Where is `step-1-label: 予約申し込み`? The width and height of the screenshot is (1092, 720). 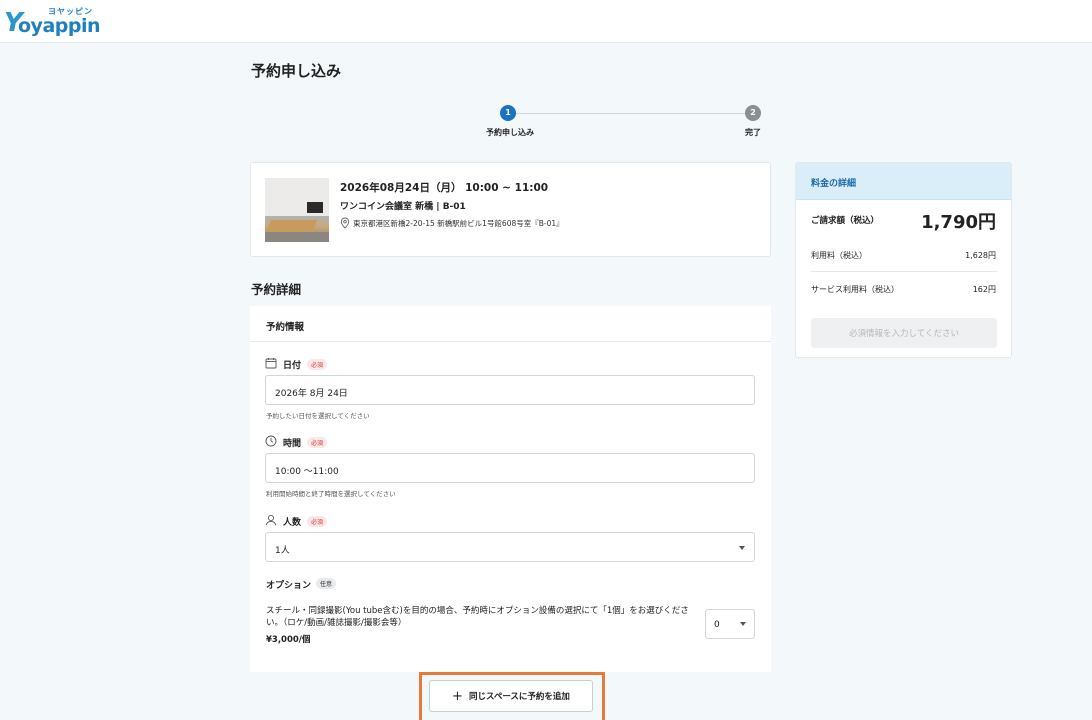
step-1-label: 予約申し込み is located at coordinates (510, 132).